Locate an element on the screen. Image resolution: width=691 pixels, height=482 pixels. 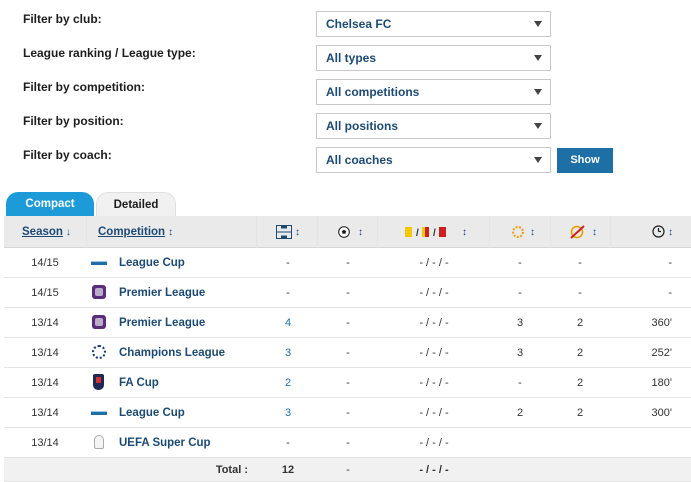
coach-select-value: All coaches is located at coordinates (359, 160).